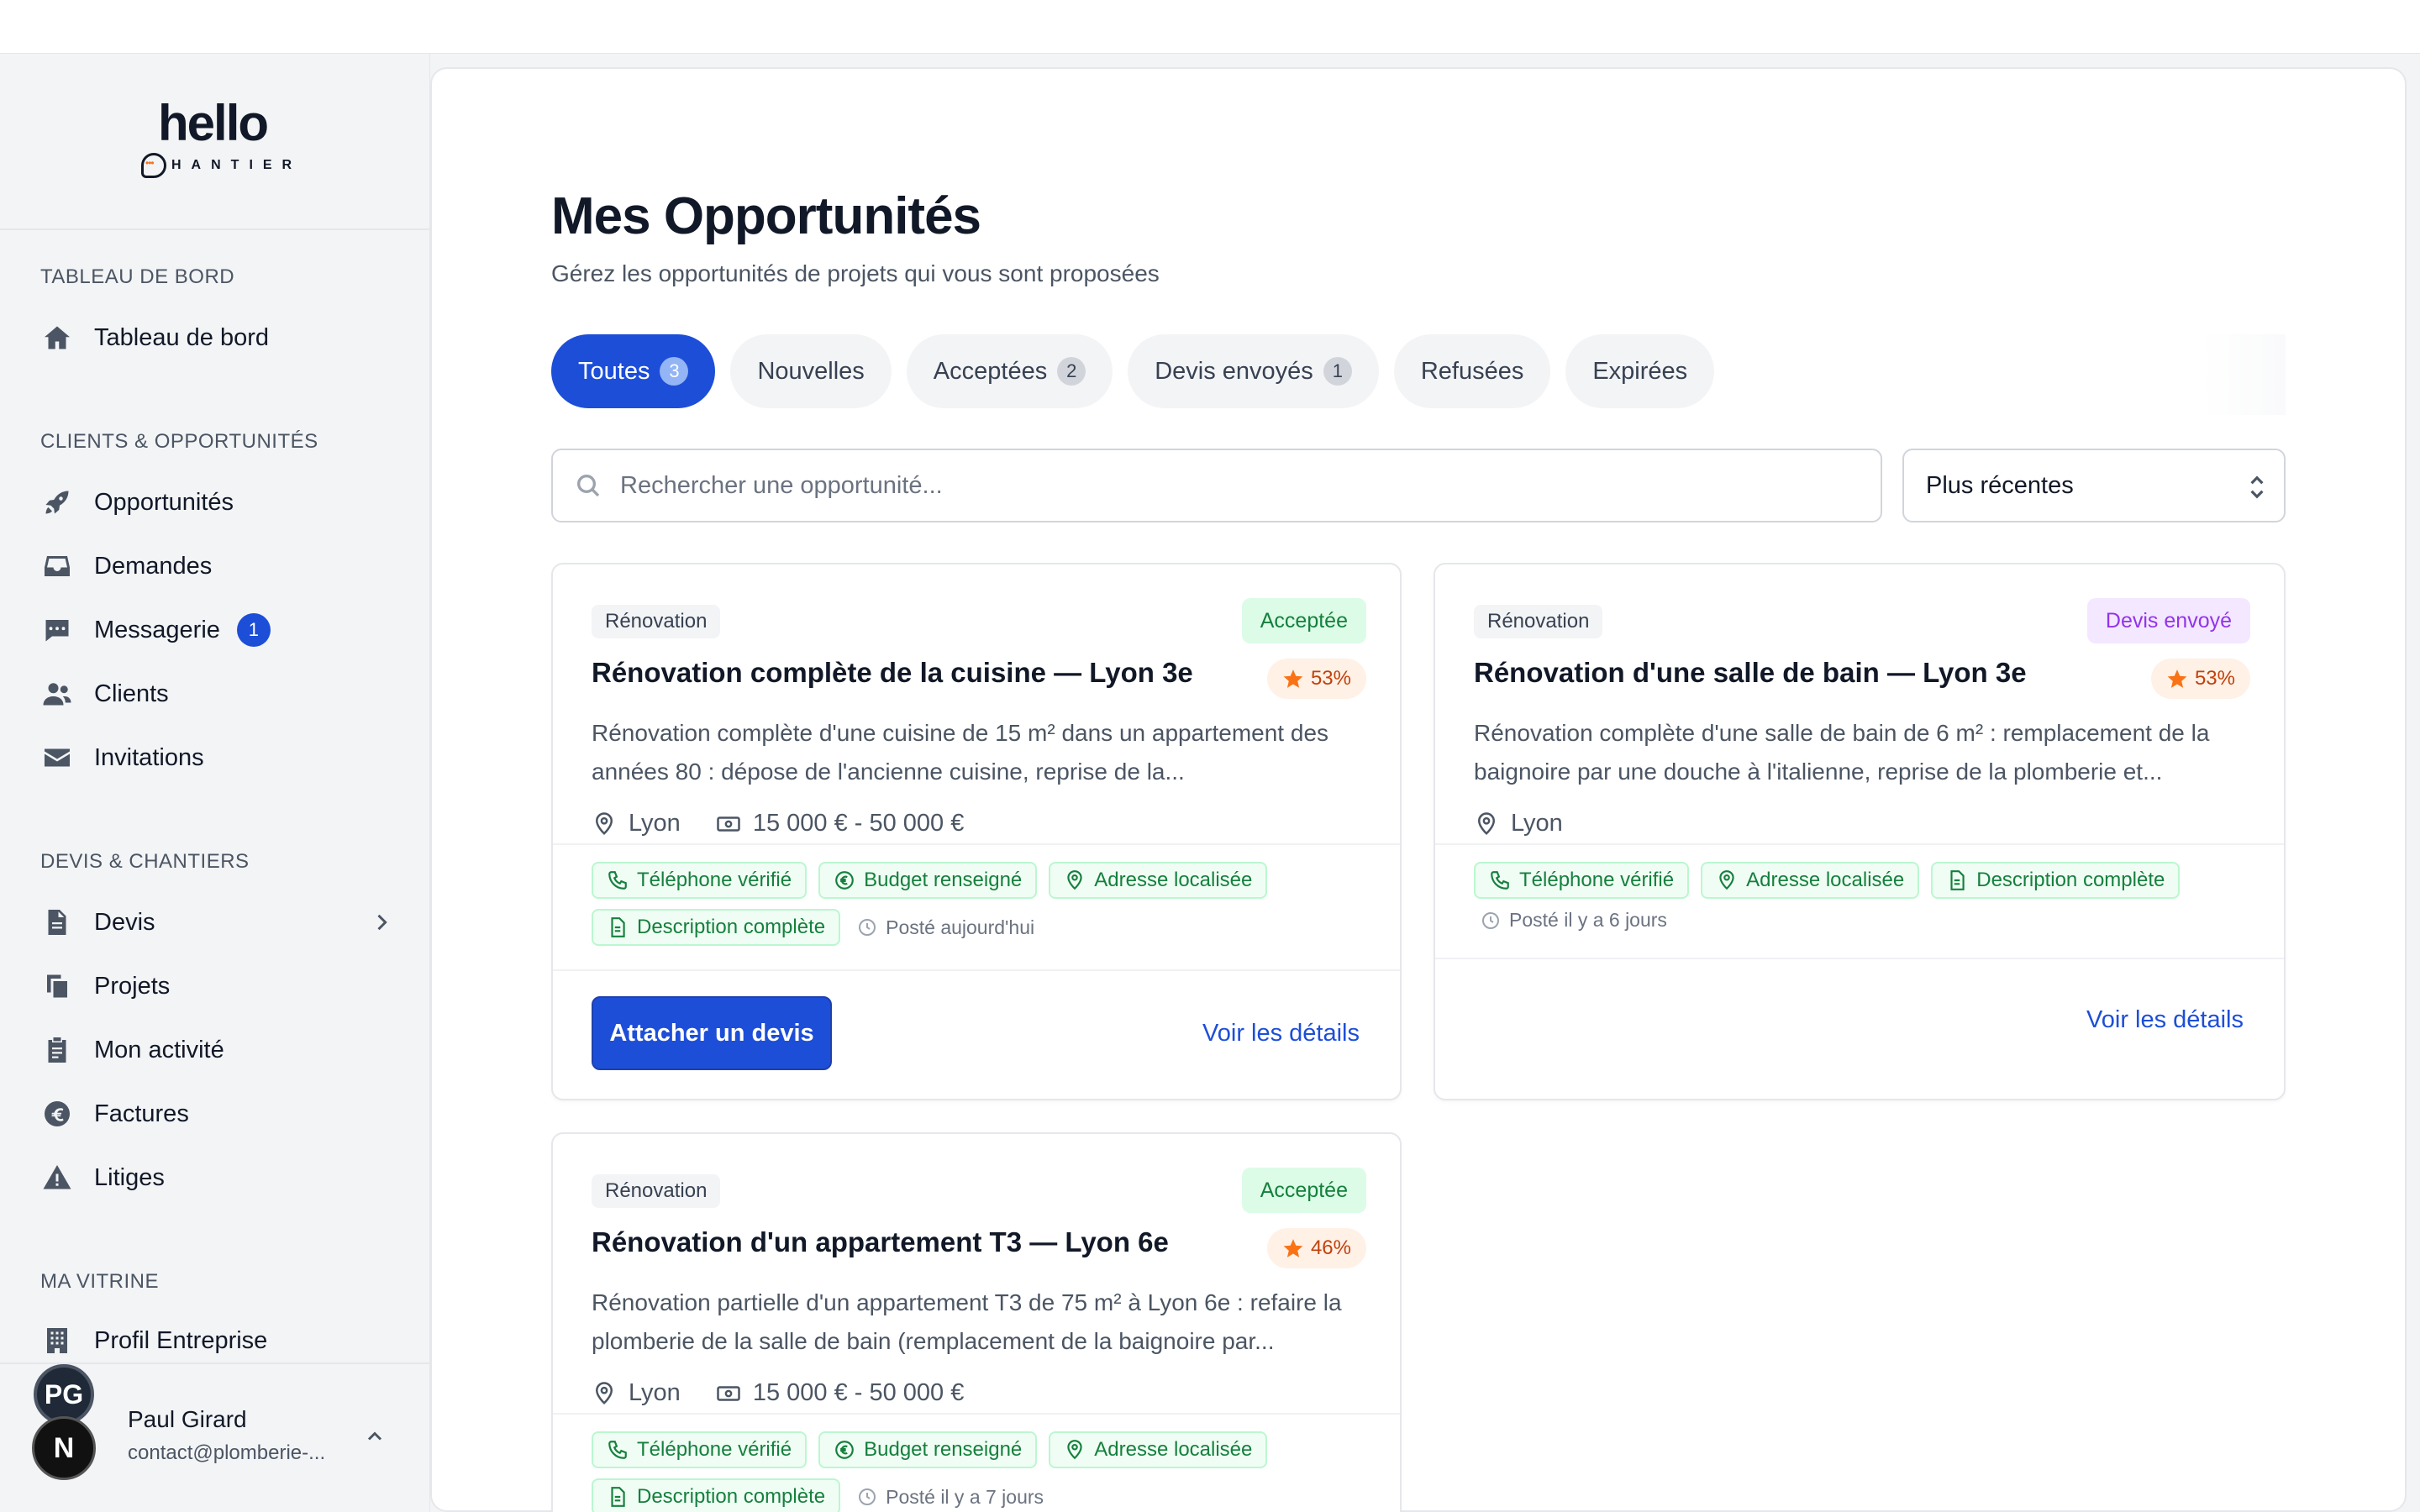 This screenshot has height=1512, width=2420. I want to click on file-icon, so click(57, 922).